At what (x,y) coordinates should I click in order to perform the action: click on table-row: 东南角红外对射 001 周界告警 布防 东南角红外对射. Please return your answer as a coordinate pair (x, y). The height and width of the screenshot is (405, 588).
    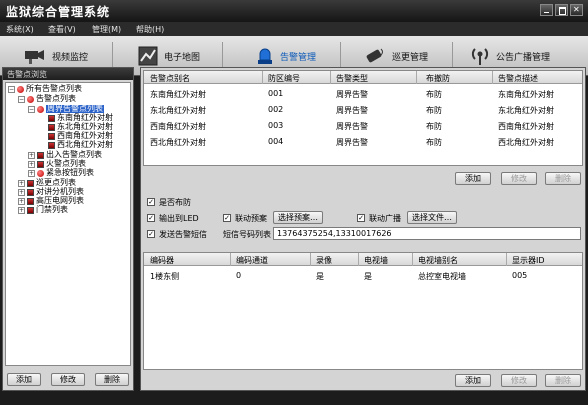
    Looking at the image, I should click on (363, 93).